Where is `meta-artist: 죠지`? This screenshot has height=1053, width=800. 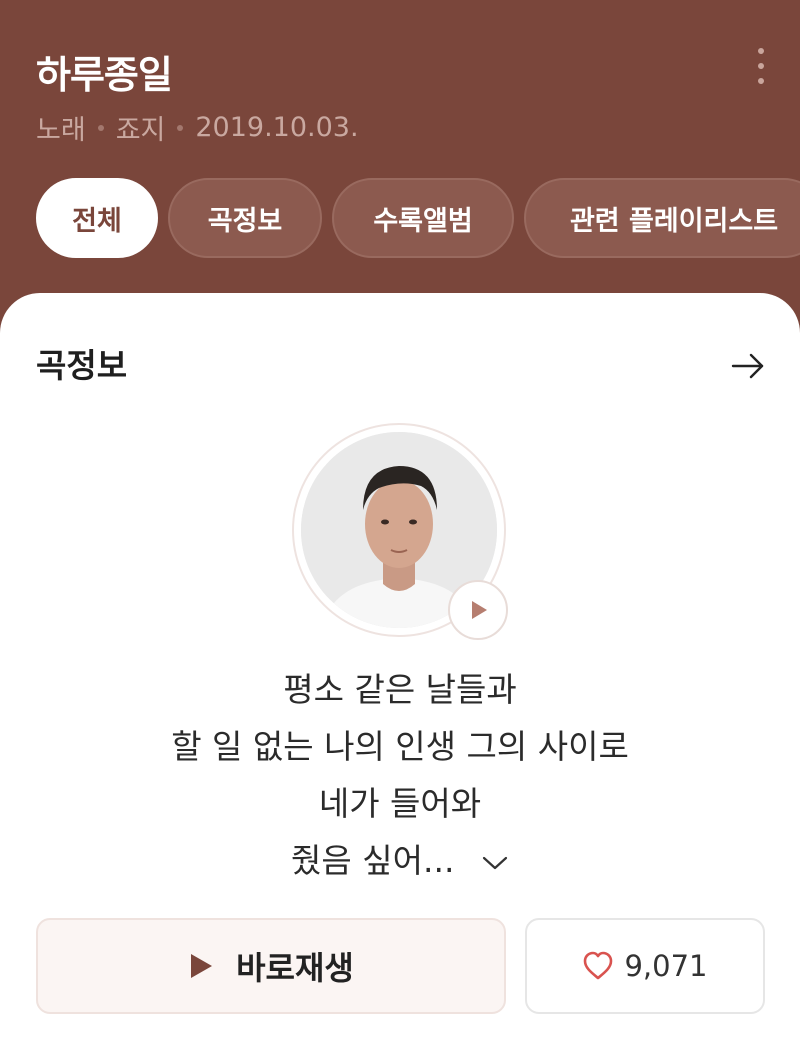
meta-artist: 죠지 is located at coordinates (141, 127).